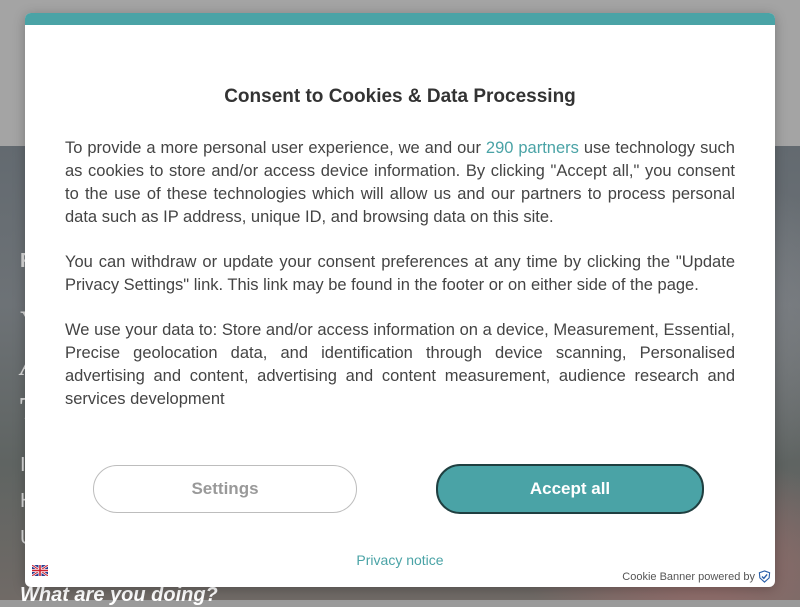 The image size is (800, 607). What do you see at coordinates (688, 576) in the screenshot?
I see `credit-text: Cookie Banner powered by` at bounding box center [688, 576].